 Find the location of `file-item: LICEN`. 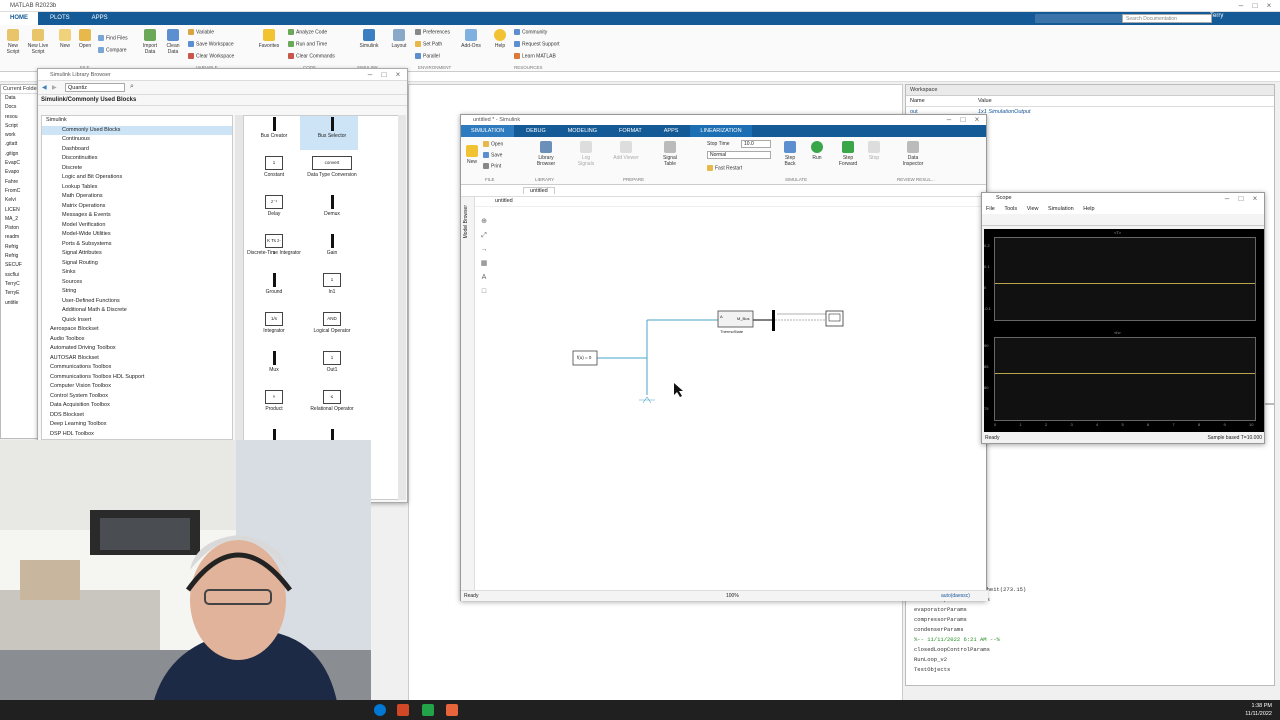

file-item: LICEN is located at coordinates (21, 210).